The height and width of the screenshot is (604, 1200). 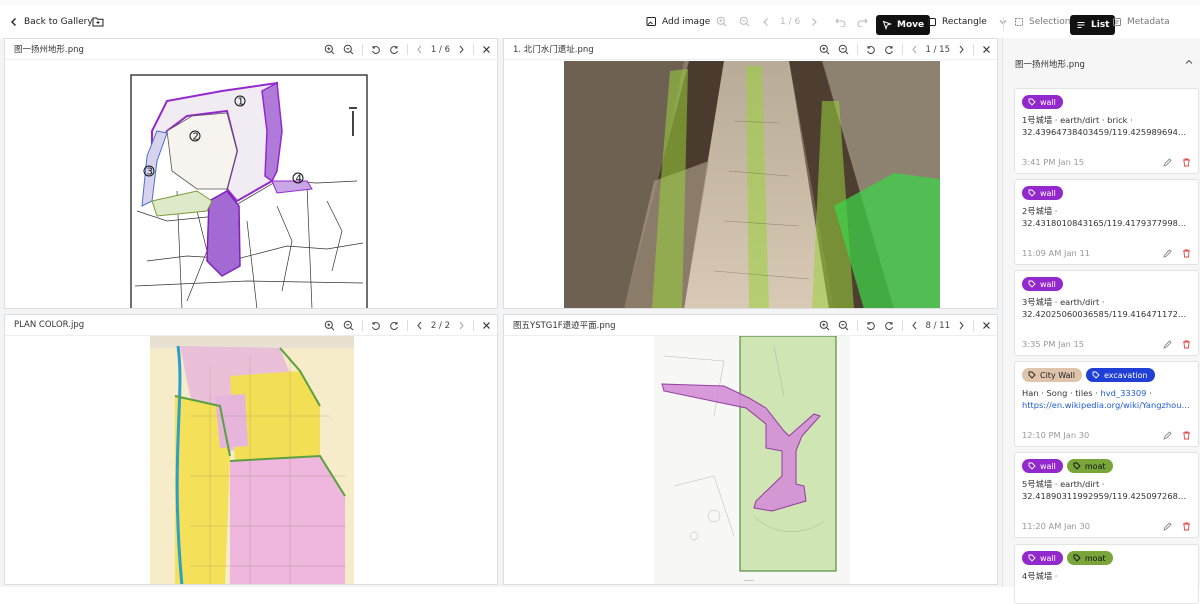 What do you see at coordinates (1003, 24) in the screenshot?
I see `toolbar-divider` at bounding box center [1003, 24].